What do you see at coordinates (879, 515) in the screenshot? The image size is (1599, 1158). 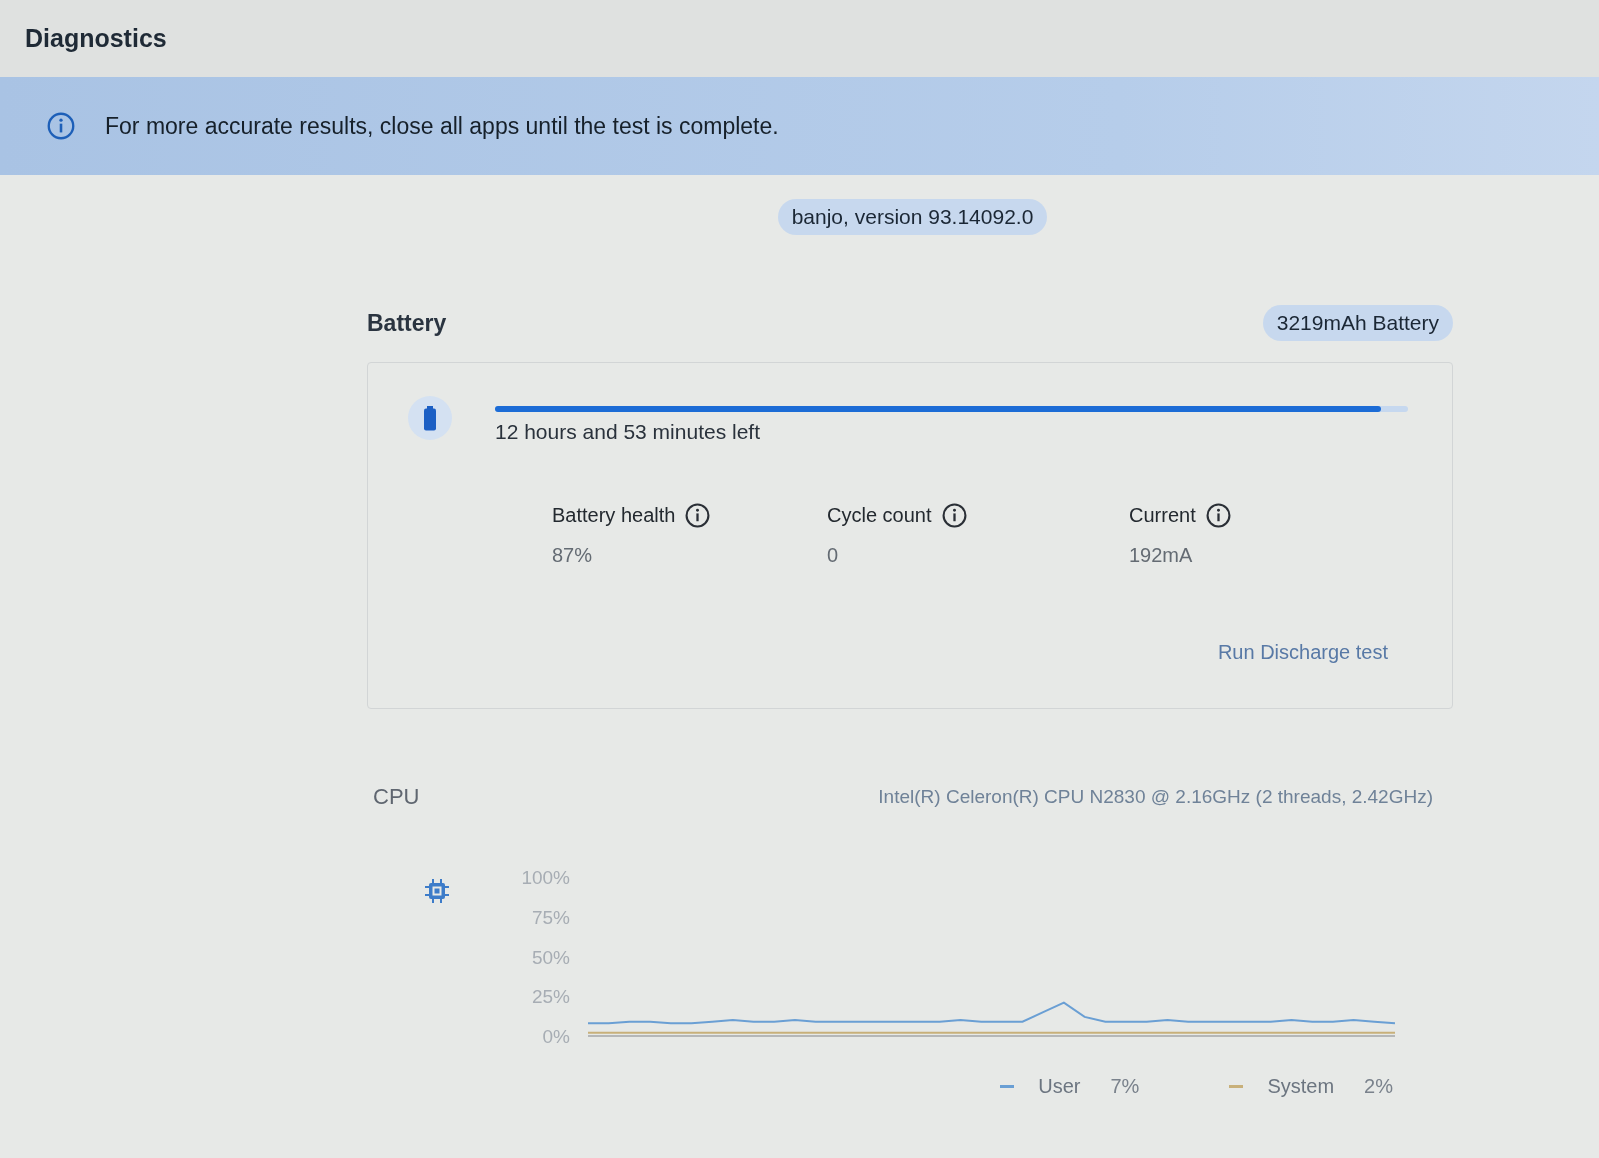 I see `stat-label: Cycle count` at bounding box center [879, 515].